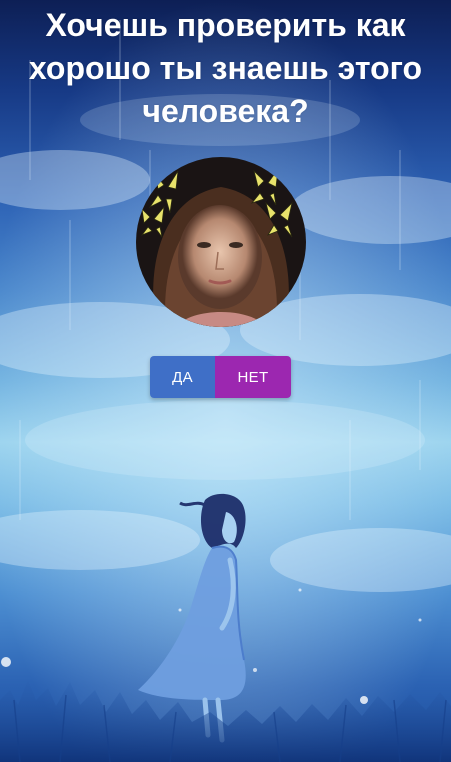 This screenshot has width=451, height=762. I want to click on yes-button: ДА, so click(182, 377).